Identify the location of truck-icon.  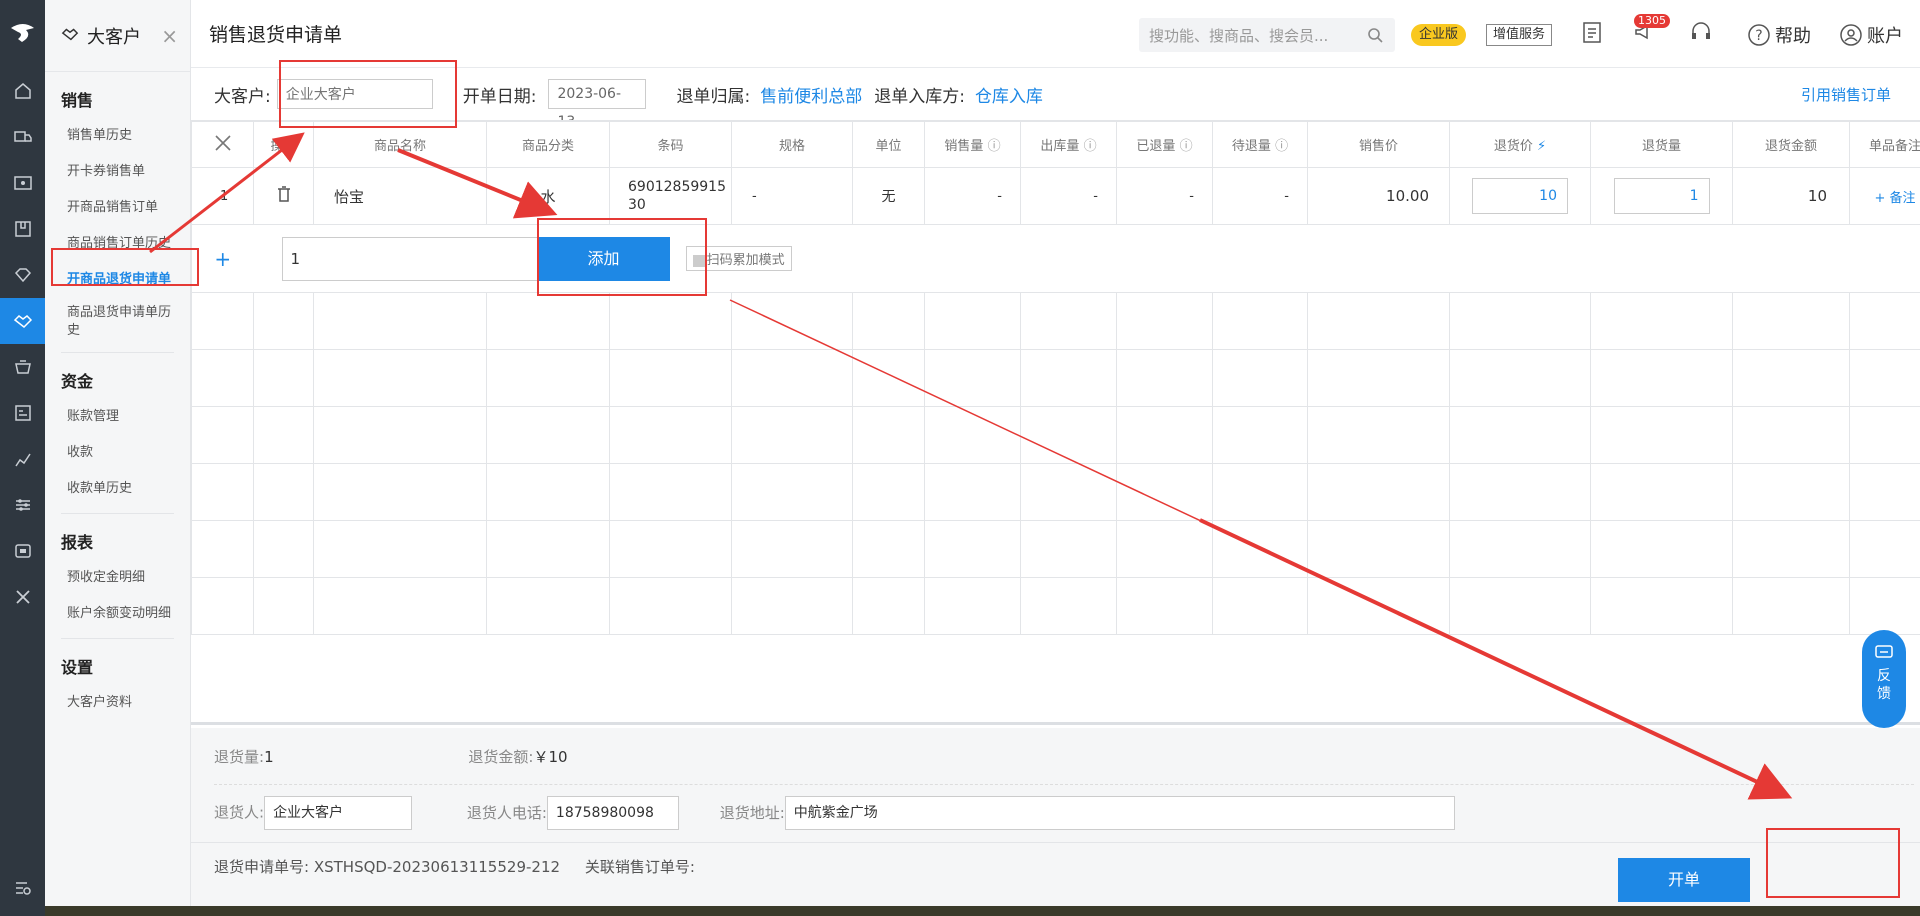
(22, 137).